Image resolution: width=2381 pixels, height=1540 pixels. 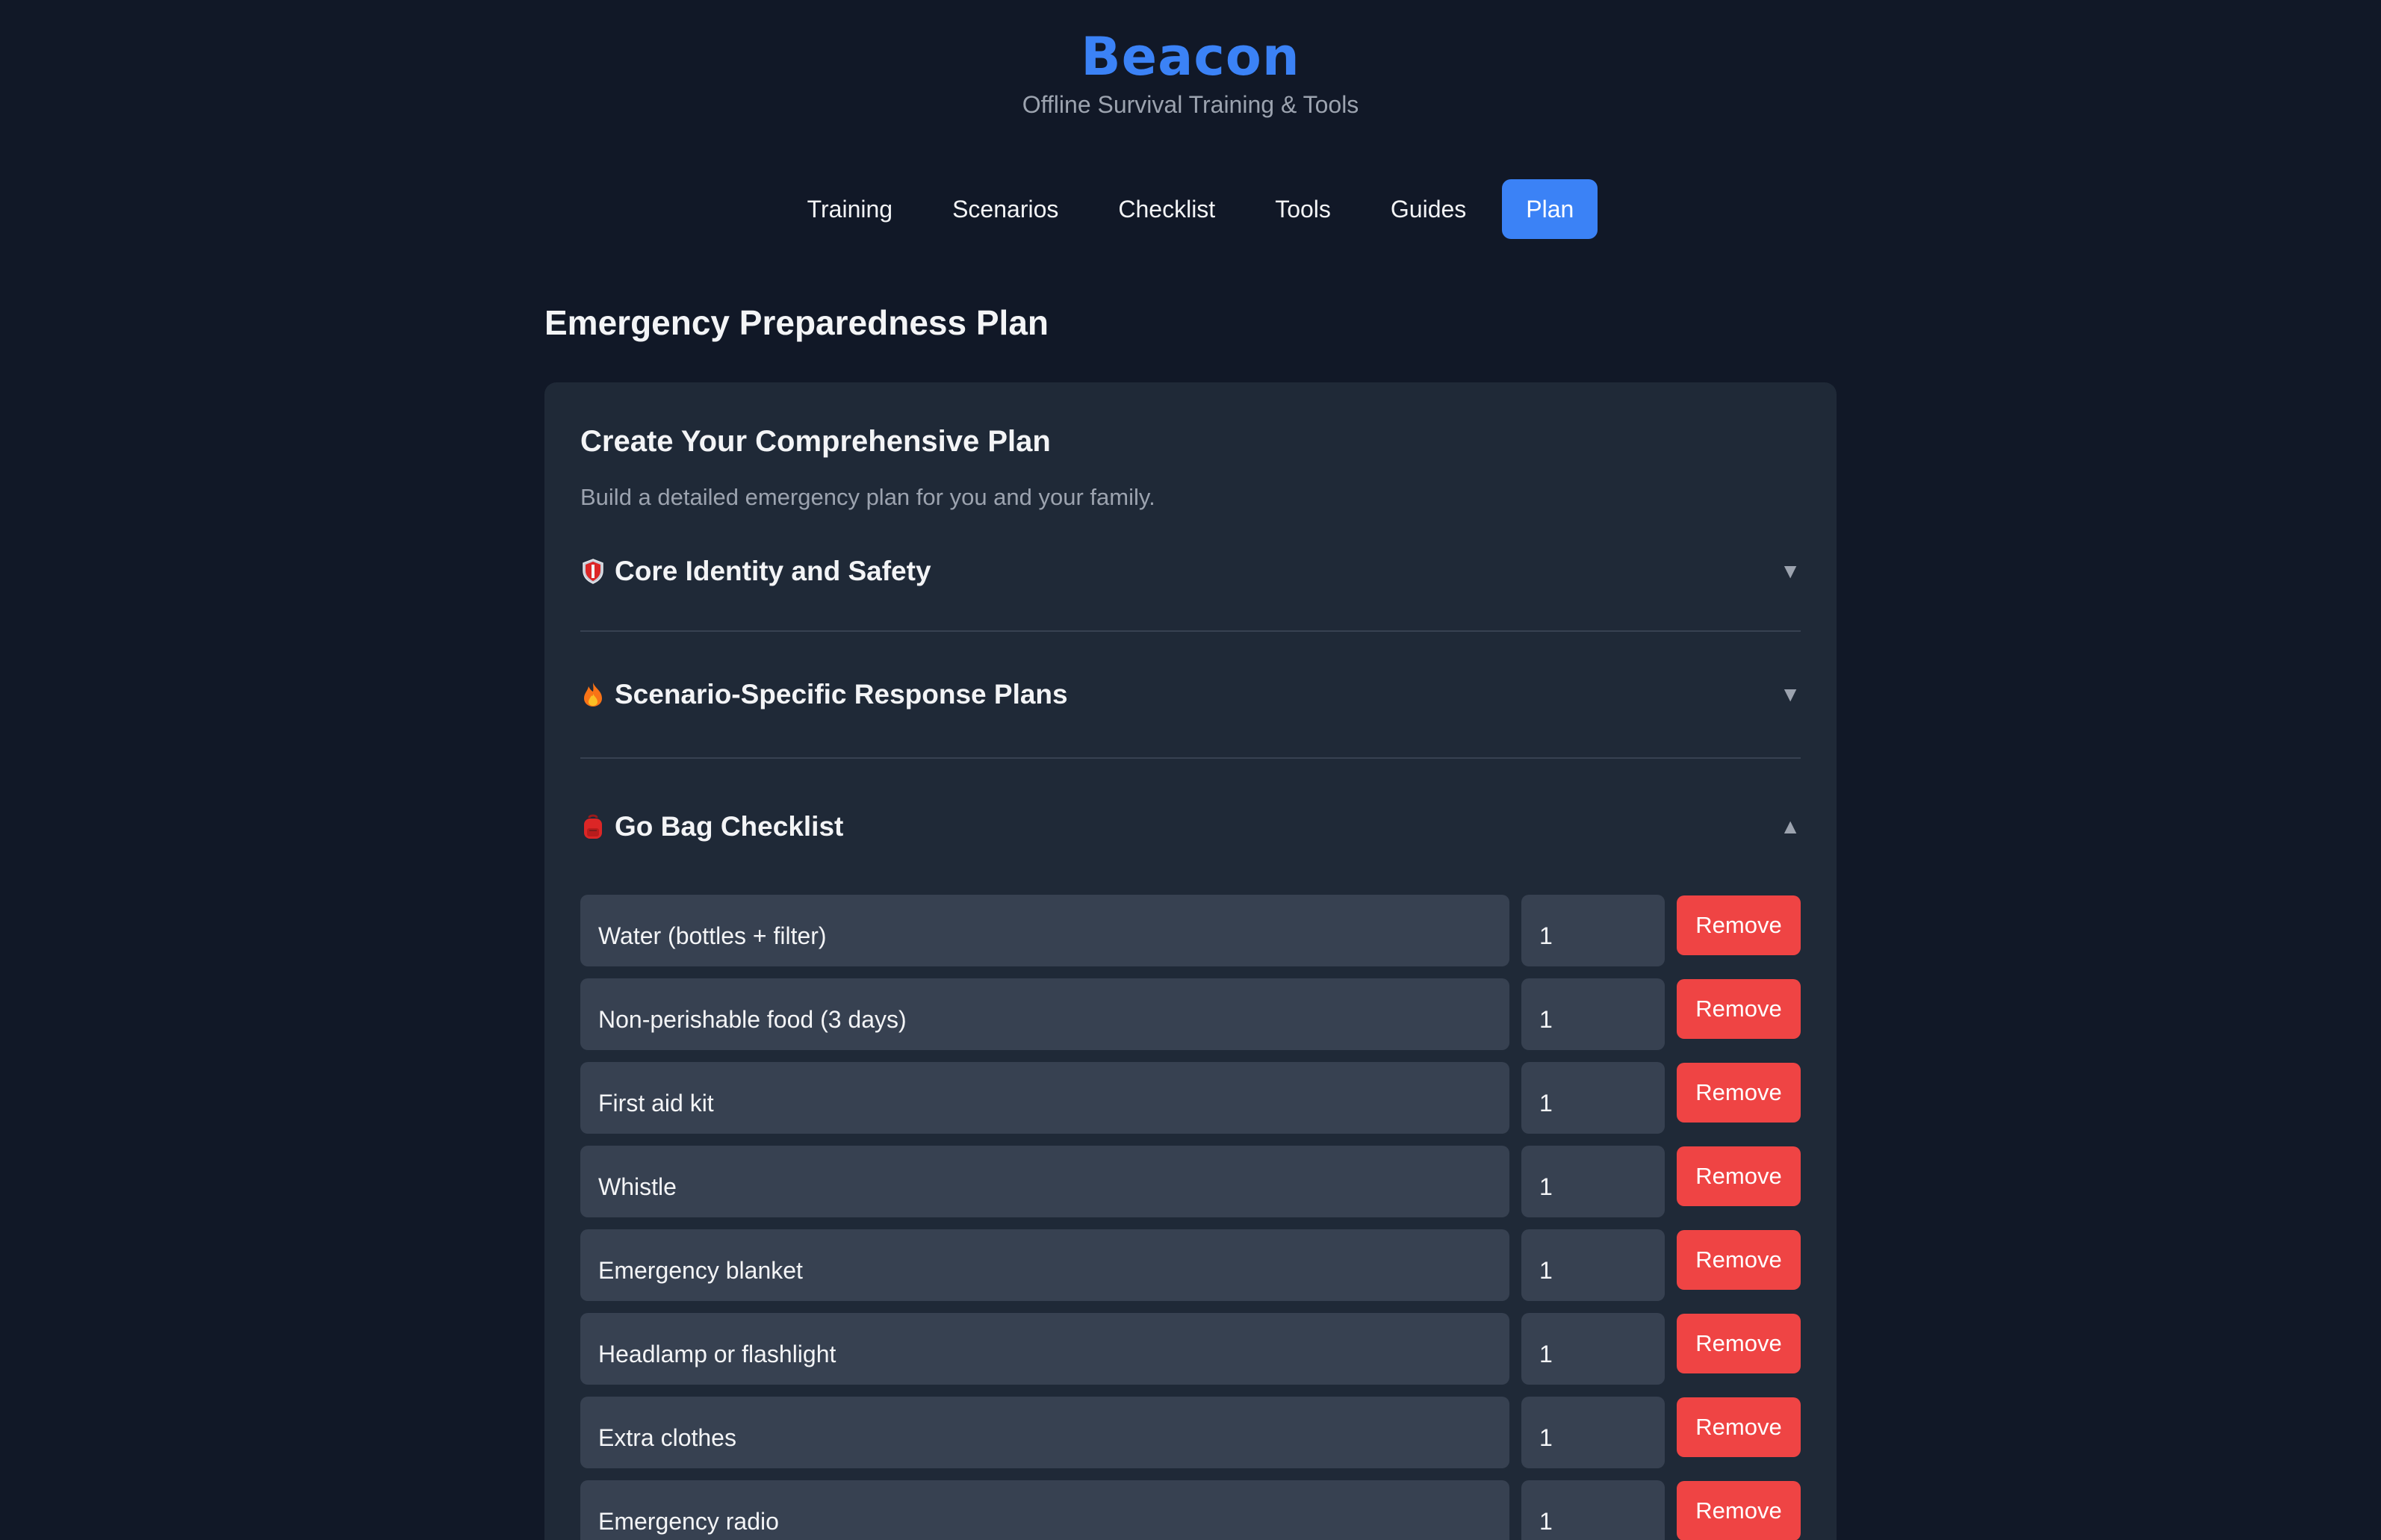 I want to click on card-title: Create Your Comprehensive Plan, so click(x=815, y=441).